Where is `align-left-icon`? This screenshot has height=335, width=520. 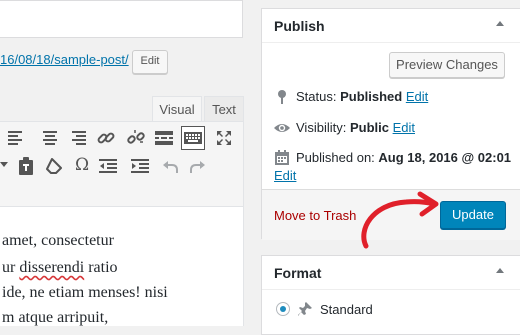
align-left-icon is located at coordinates (16, 138).